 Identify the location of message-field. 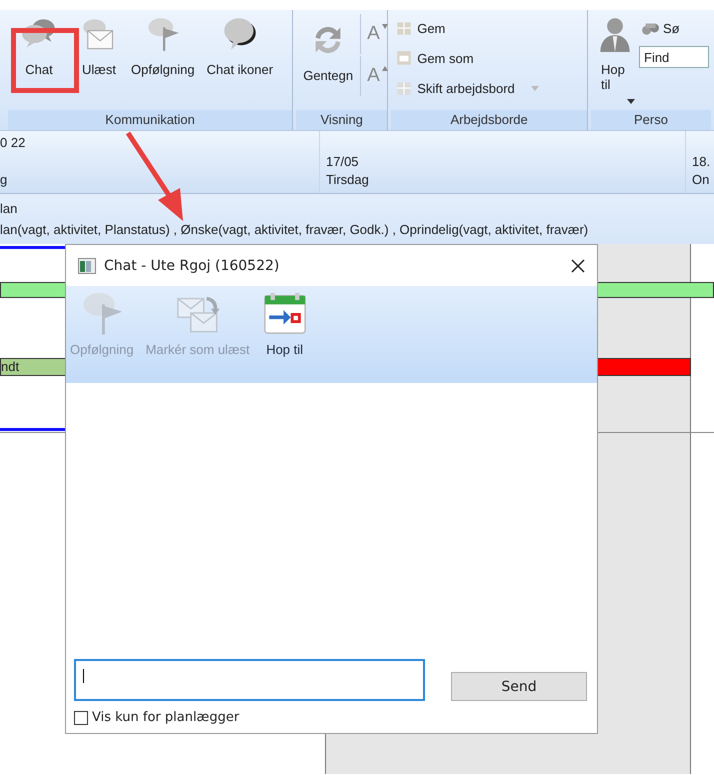
(249, 680).